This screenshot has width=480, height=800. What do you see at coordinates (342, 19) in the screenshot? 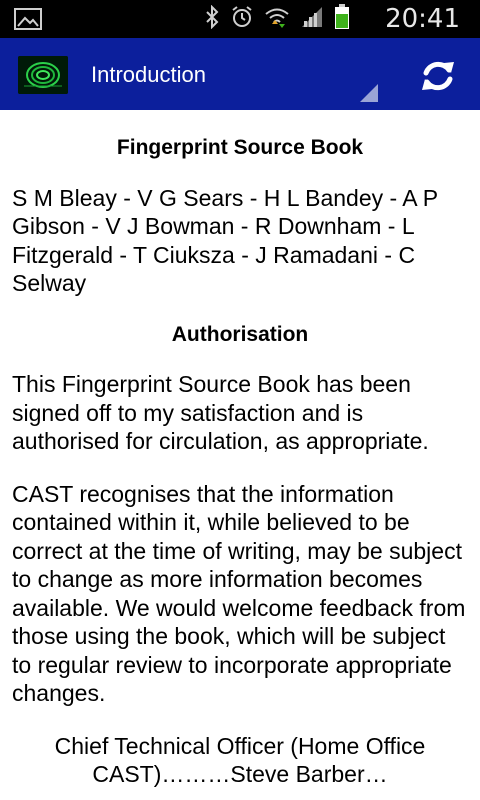
I see `battery-icon` at bounding box center [342, 19].